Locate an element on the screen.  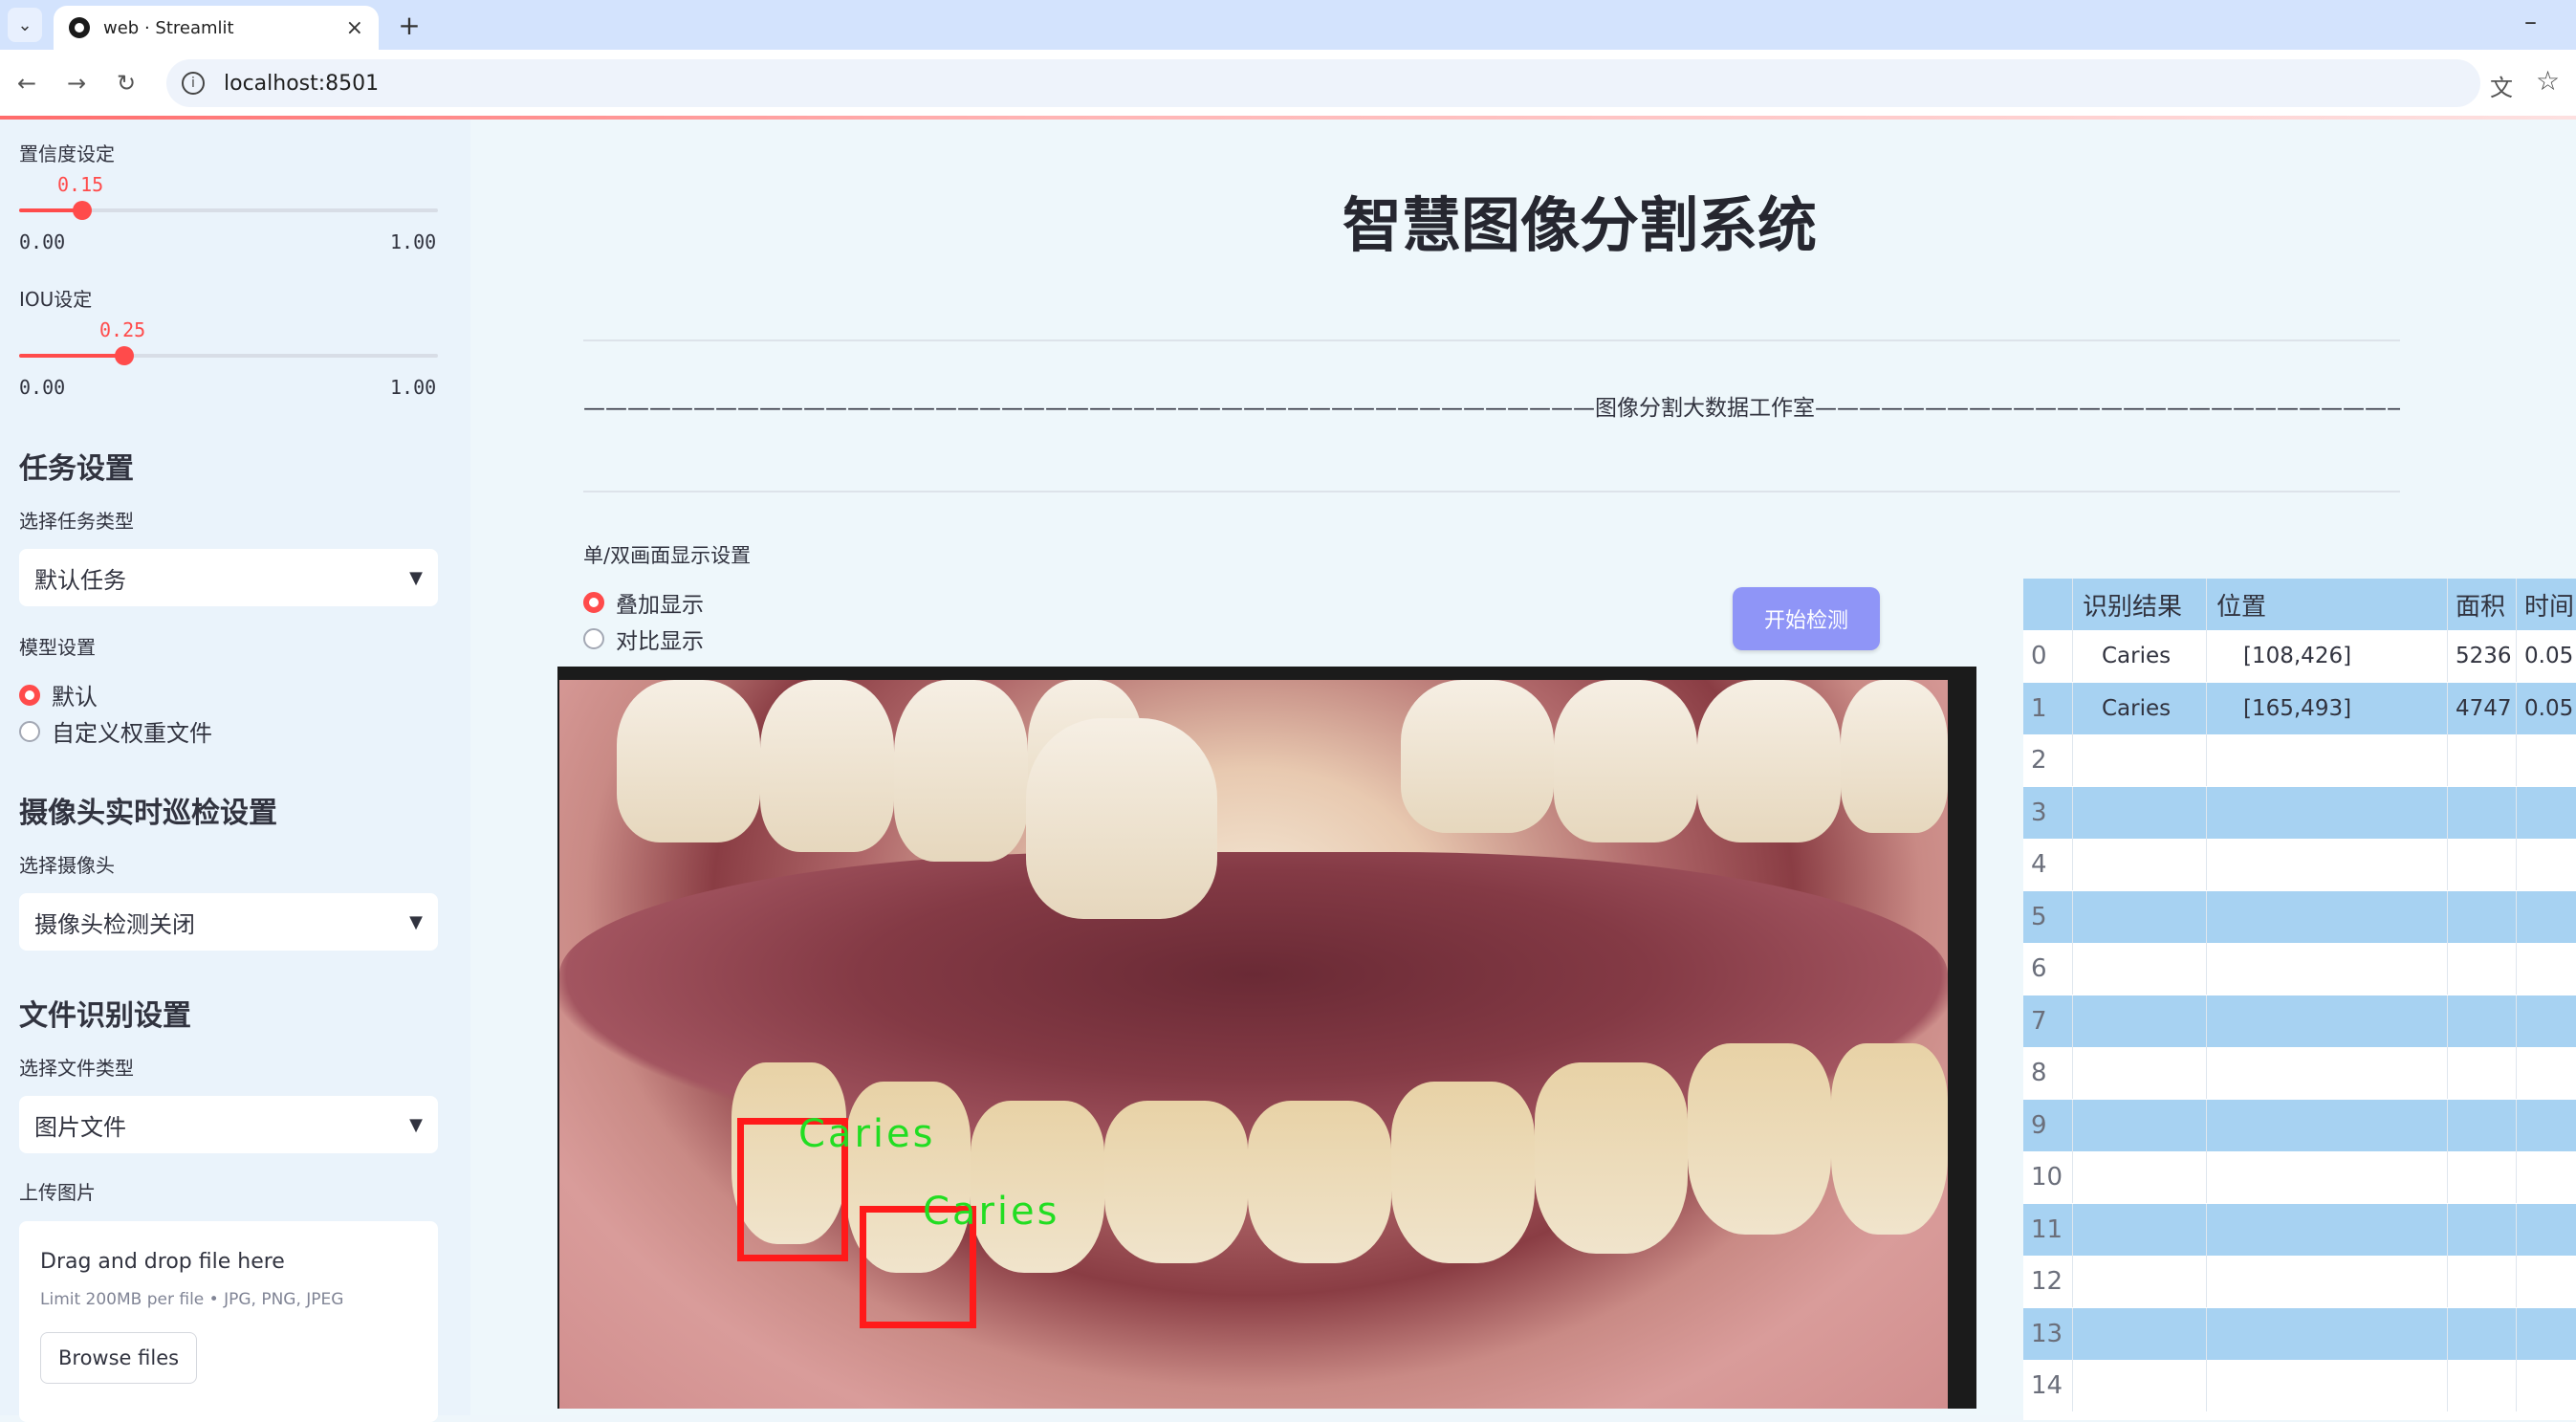
table-row: 2 is located at coordinates (2299, 760).